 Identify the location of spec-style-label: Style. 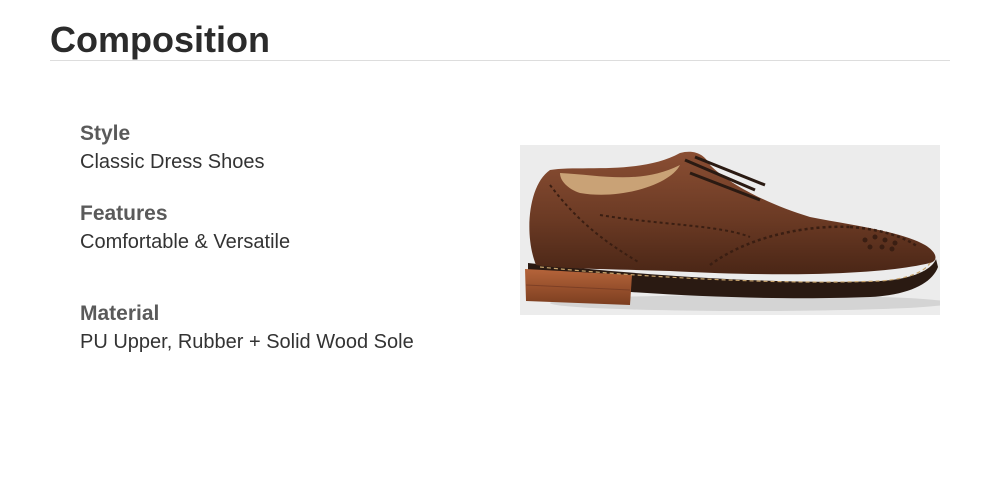
(105, 133).